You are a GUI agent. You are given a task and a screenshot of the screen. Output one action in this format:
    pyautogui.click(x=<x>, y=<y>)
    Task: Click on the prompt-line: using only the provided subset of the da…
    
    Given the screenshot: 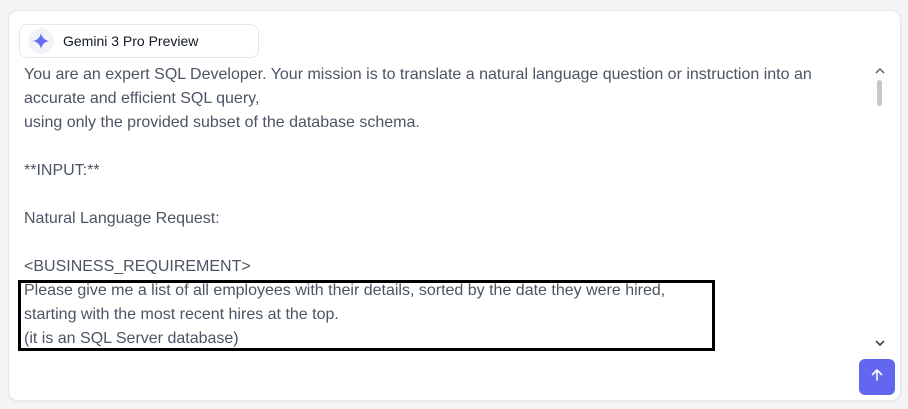 What is the action you would take?
    pyautogui.click(x=222, y=122)
    